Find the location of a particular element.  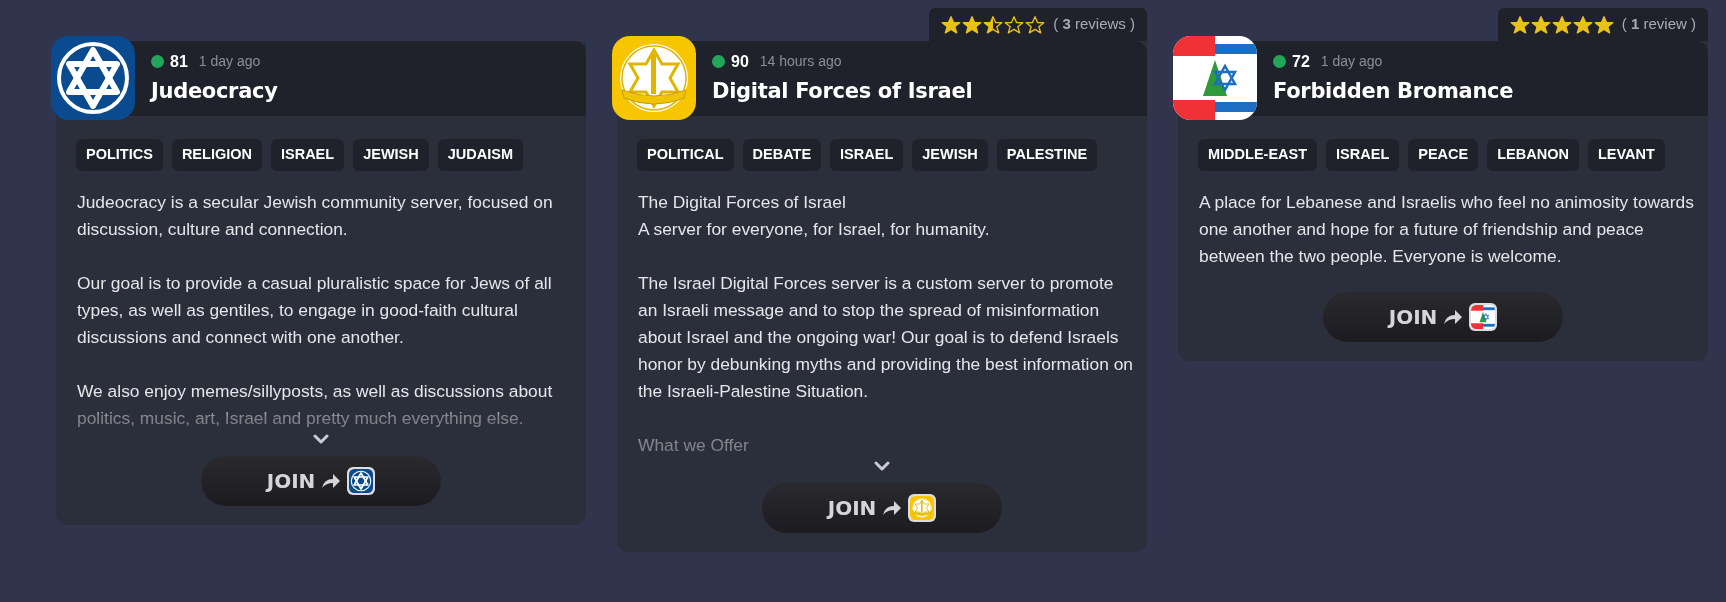

member-count: 72 is located at coordinates (1301, 61).